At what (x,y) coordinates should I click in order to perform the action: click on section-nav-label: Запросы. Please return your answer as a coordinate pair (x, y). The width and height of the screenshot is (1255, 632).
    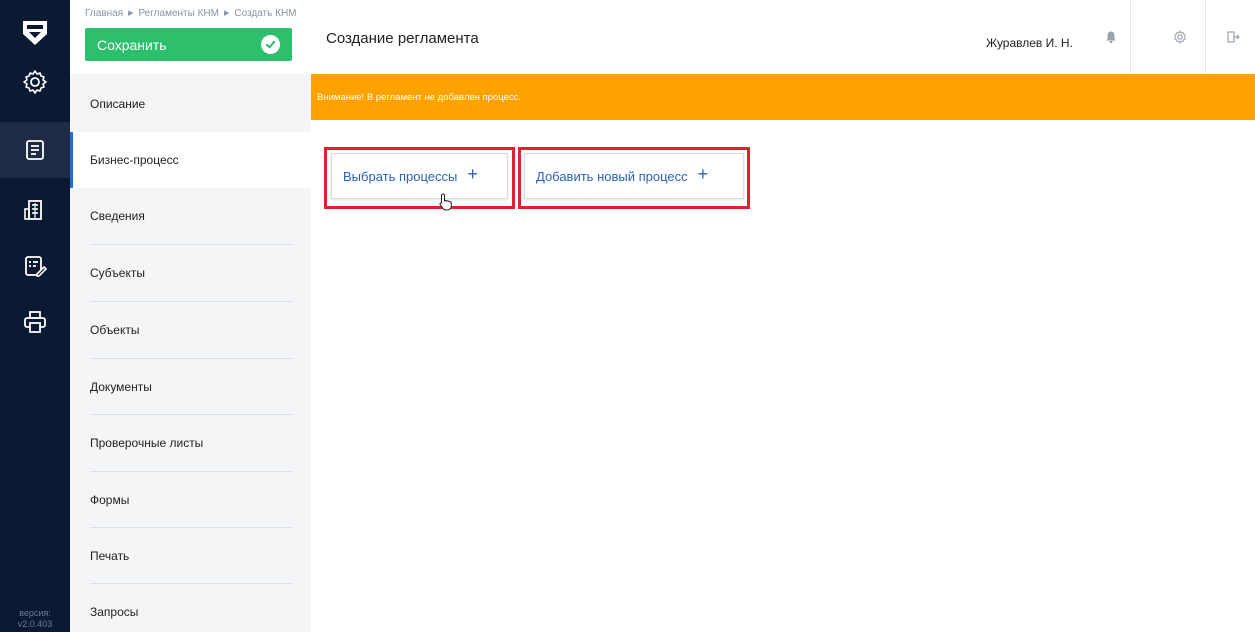
    Looking at the image, I should click on (114, 612).